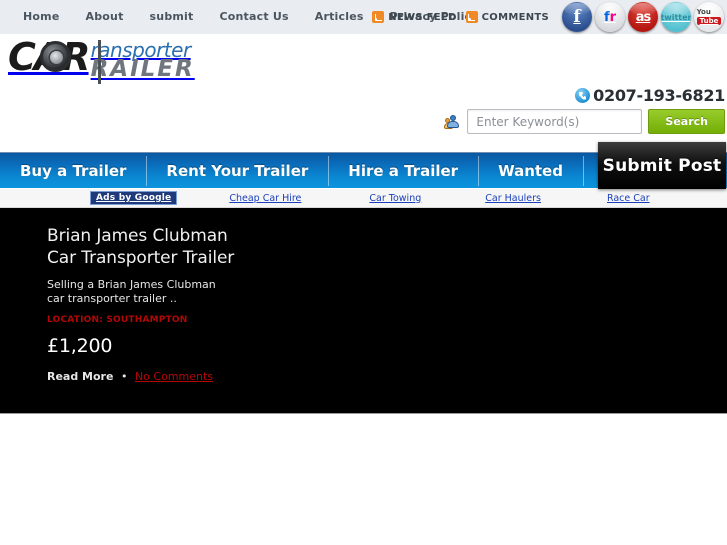 The height and width of the screenshot is (545, 727). What do you see at coordinates (583, 170) in the screenshot?
I see `nav-divider` at bounding box center [583, 170].